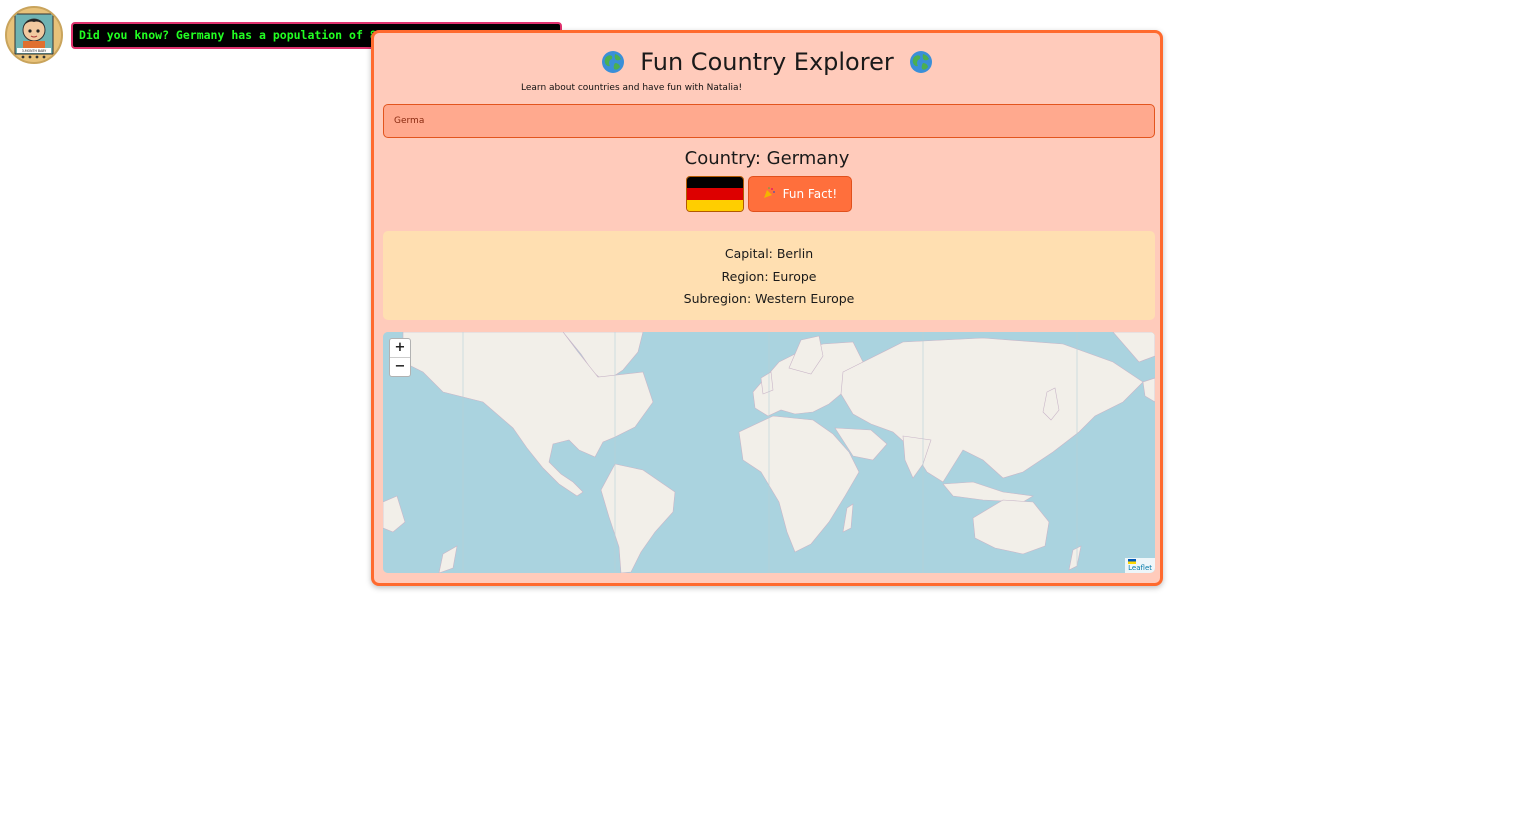 The height and width of the screenshot is (831, 1535). I want to click on zoom-in-button: +, so click(400, 348).